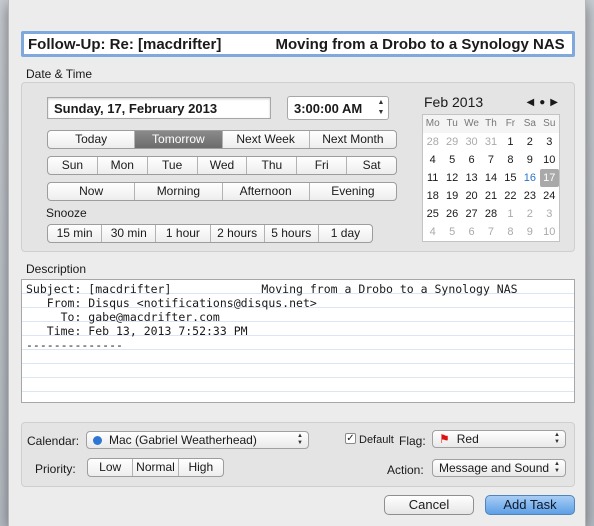 This screenshot has width=594, height=526. Describe the element at coordinates (451, 214) in the screenshot. I see `calendar-day: 26` at that location.